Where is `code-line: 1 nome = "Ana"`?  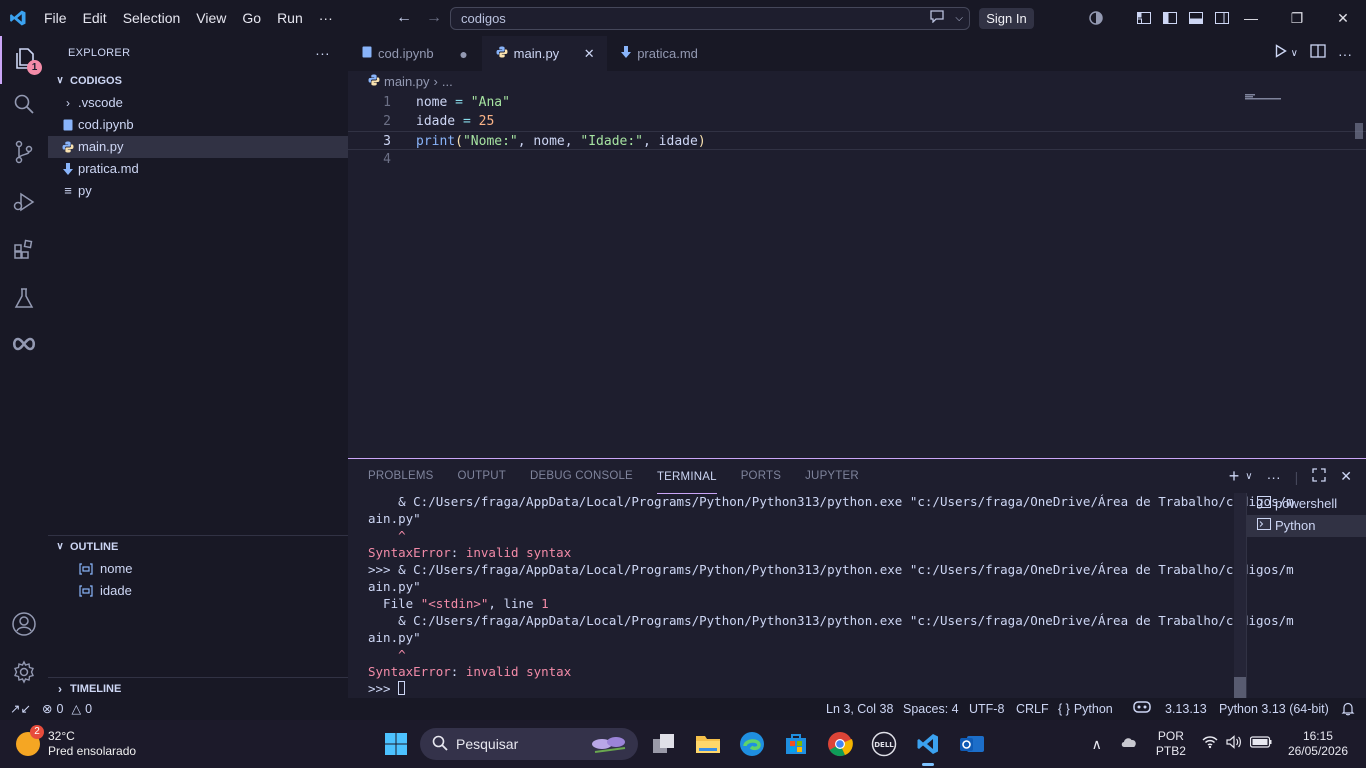
code-line: 1 nome = "Ana" is located at coordinates (857, 102).